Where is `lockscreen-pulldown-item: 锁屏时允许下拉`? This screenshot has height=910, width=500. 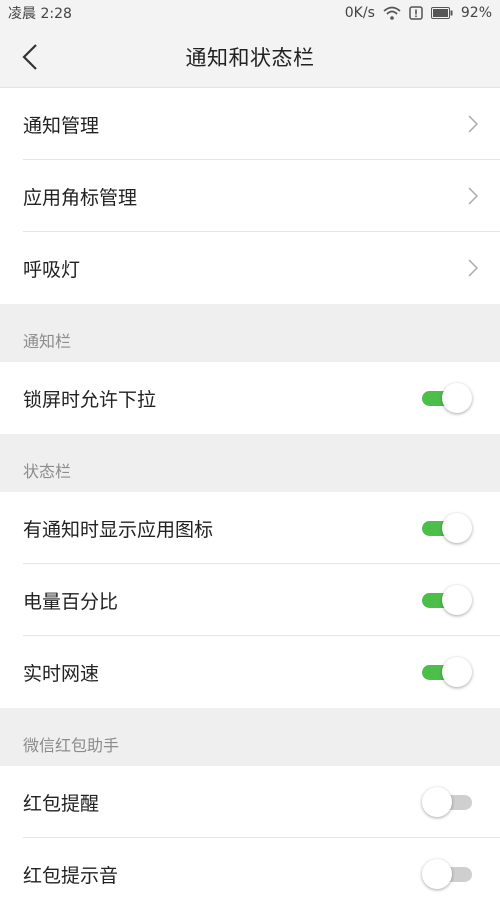 lockscreen-pulldown-item: 锁屏时允许下拉 is located at coordinates (250, 398).